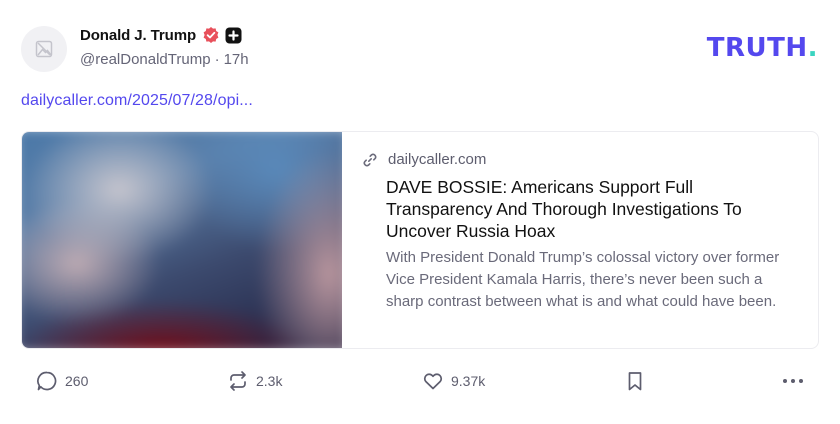 This screenshot has height=424, width=840. I want to click on action-bar: 260 2.3k 9.37k, so click(420, 385).